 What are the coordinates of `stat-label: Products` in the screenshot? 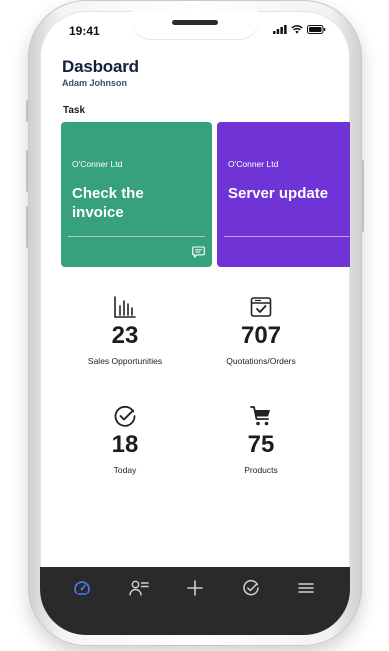 It's located at (261, 470).